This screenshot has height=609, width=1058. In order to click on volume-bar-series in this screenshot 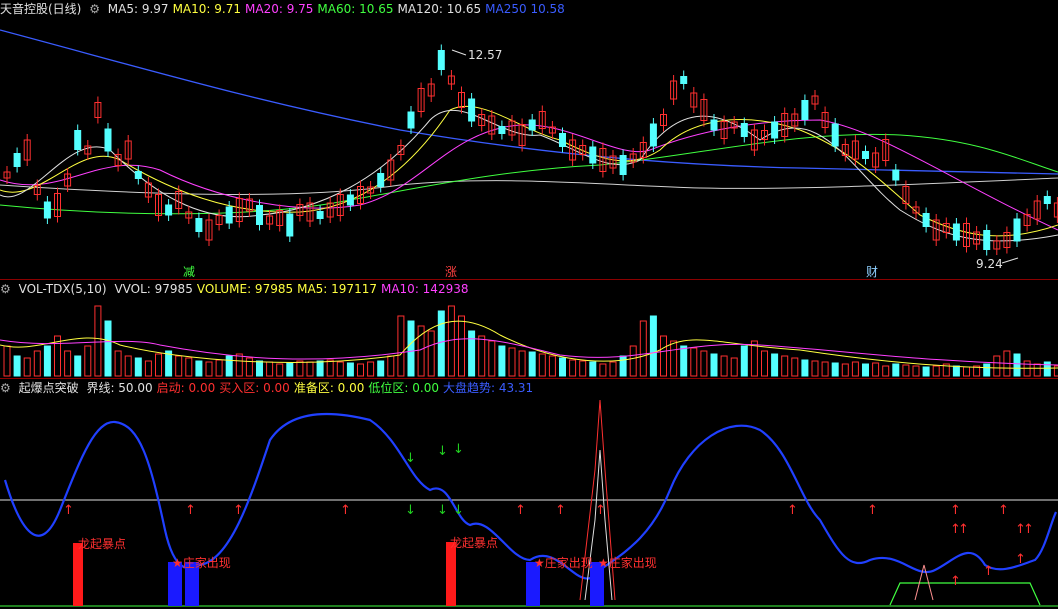, I will do `click(530, 341)`.